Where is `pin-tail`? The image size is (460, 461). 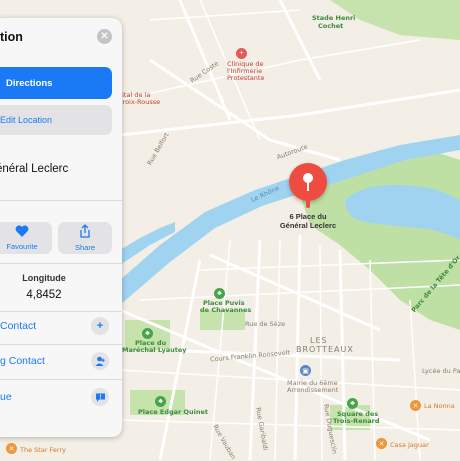
pin-tail is located at coordinates (308, 203).